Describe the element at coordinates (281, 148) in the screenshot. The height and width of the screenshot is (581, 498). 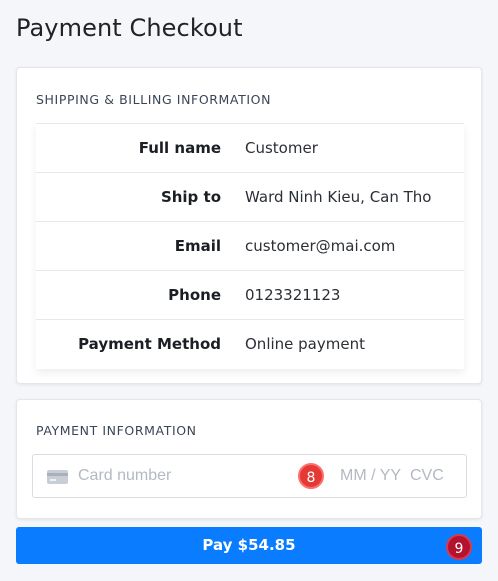
I see `full-name-value: Customer` at that location.